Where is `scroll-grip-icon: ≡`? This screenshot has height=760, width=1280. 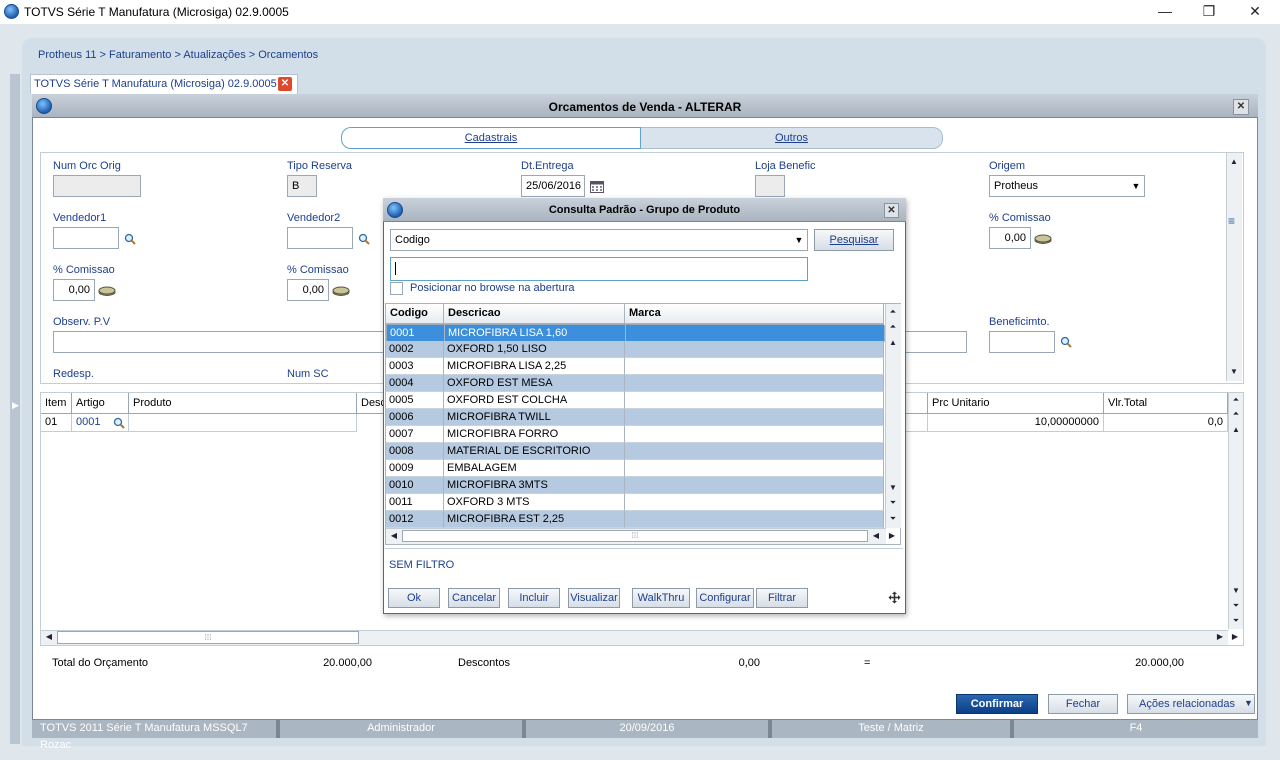 scroll-grip-icon: ≡ is located at coordinates (1231, 221).